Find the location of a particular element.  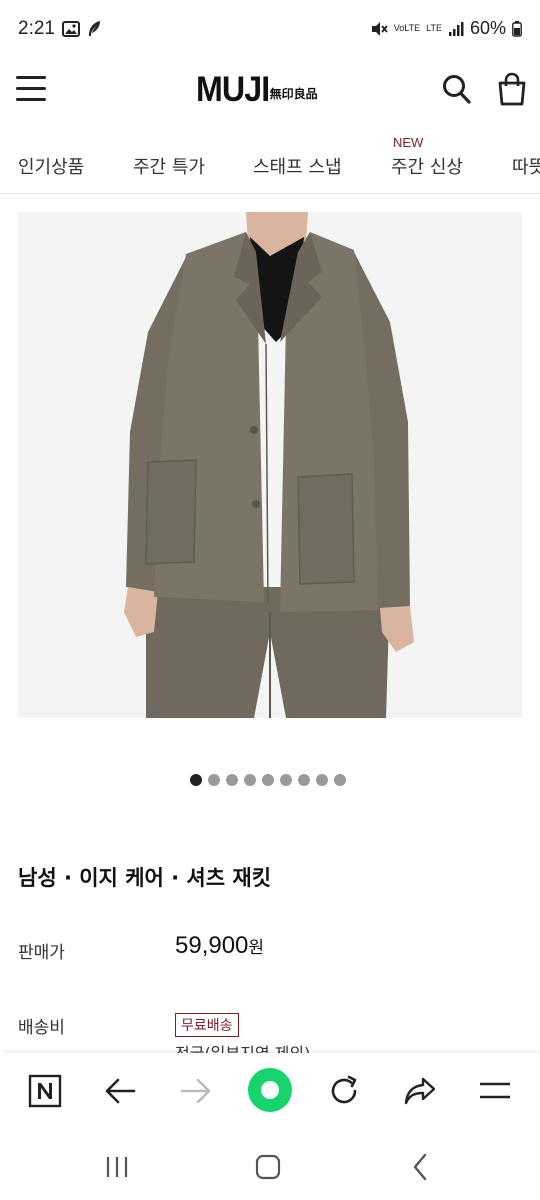

browser-menu-button is located at coordinates (495, 1091).